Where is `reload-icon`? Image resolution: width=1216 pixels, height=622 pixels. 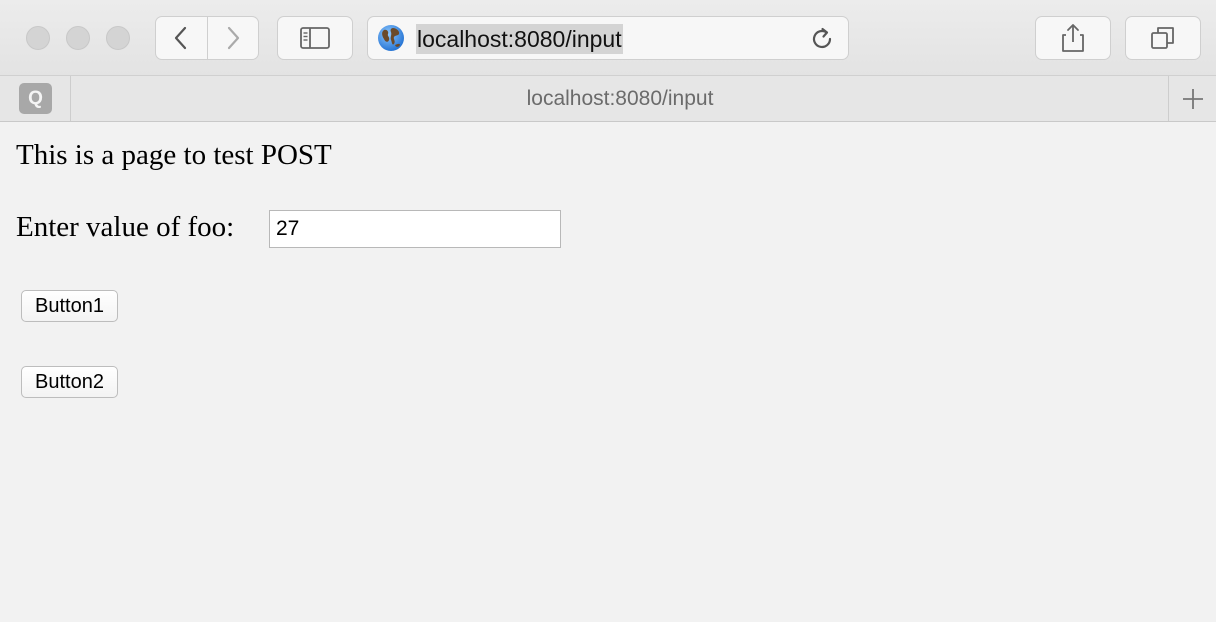
reload-icon is located at coordinates (822, 39).